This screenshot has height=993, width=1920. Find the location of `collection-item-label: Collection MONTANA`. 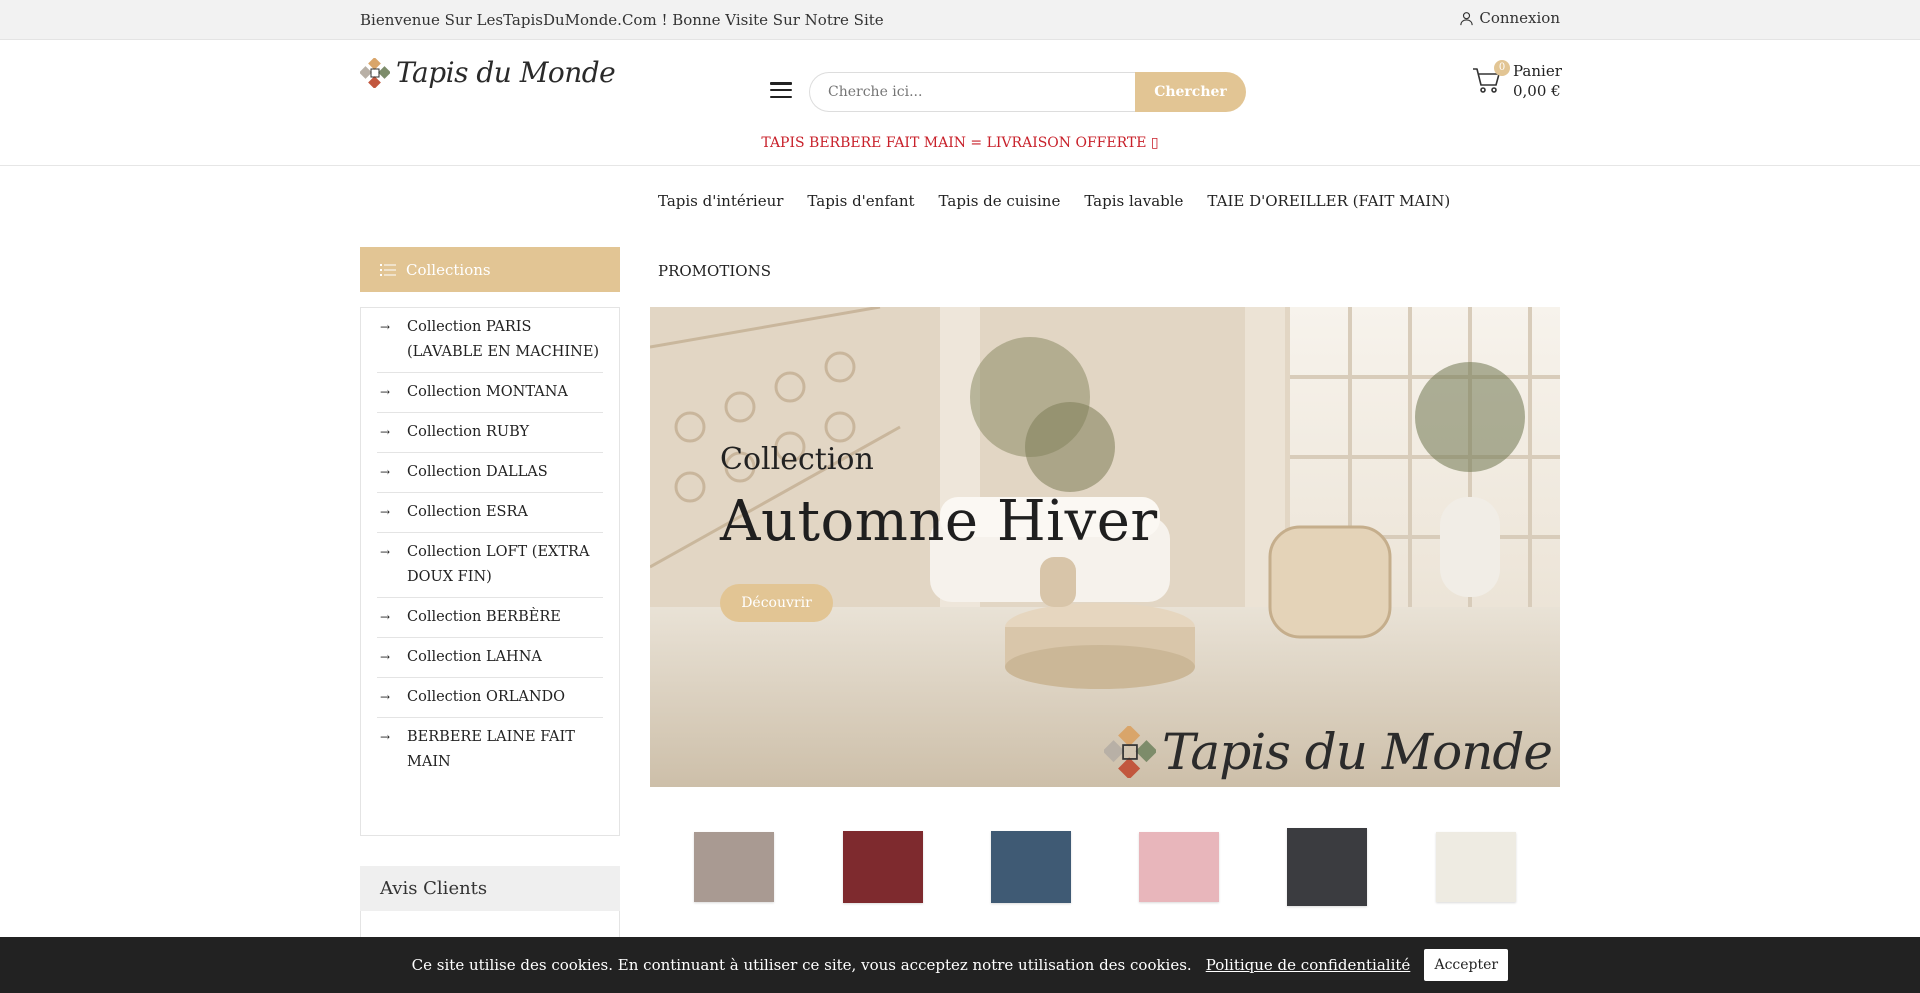

collection-item-label: Collection MONTANA is located at coordinates (487, 392).